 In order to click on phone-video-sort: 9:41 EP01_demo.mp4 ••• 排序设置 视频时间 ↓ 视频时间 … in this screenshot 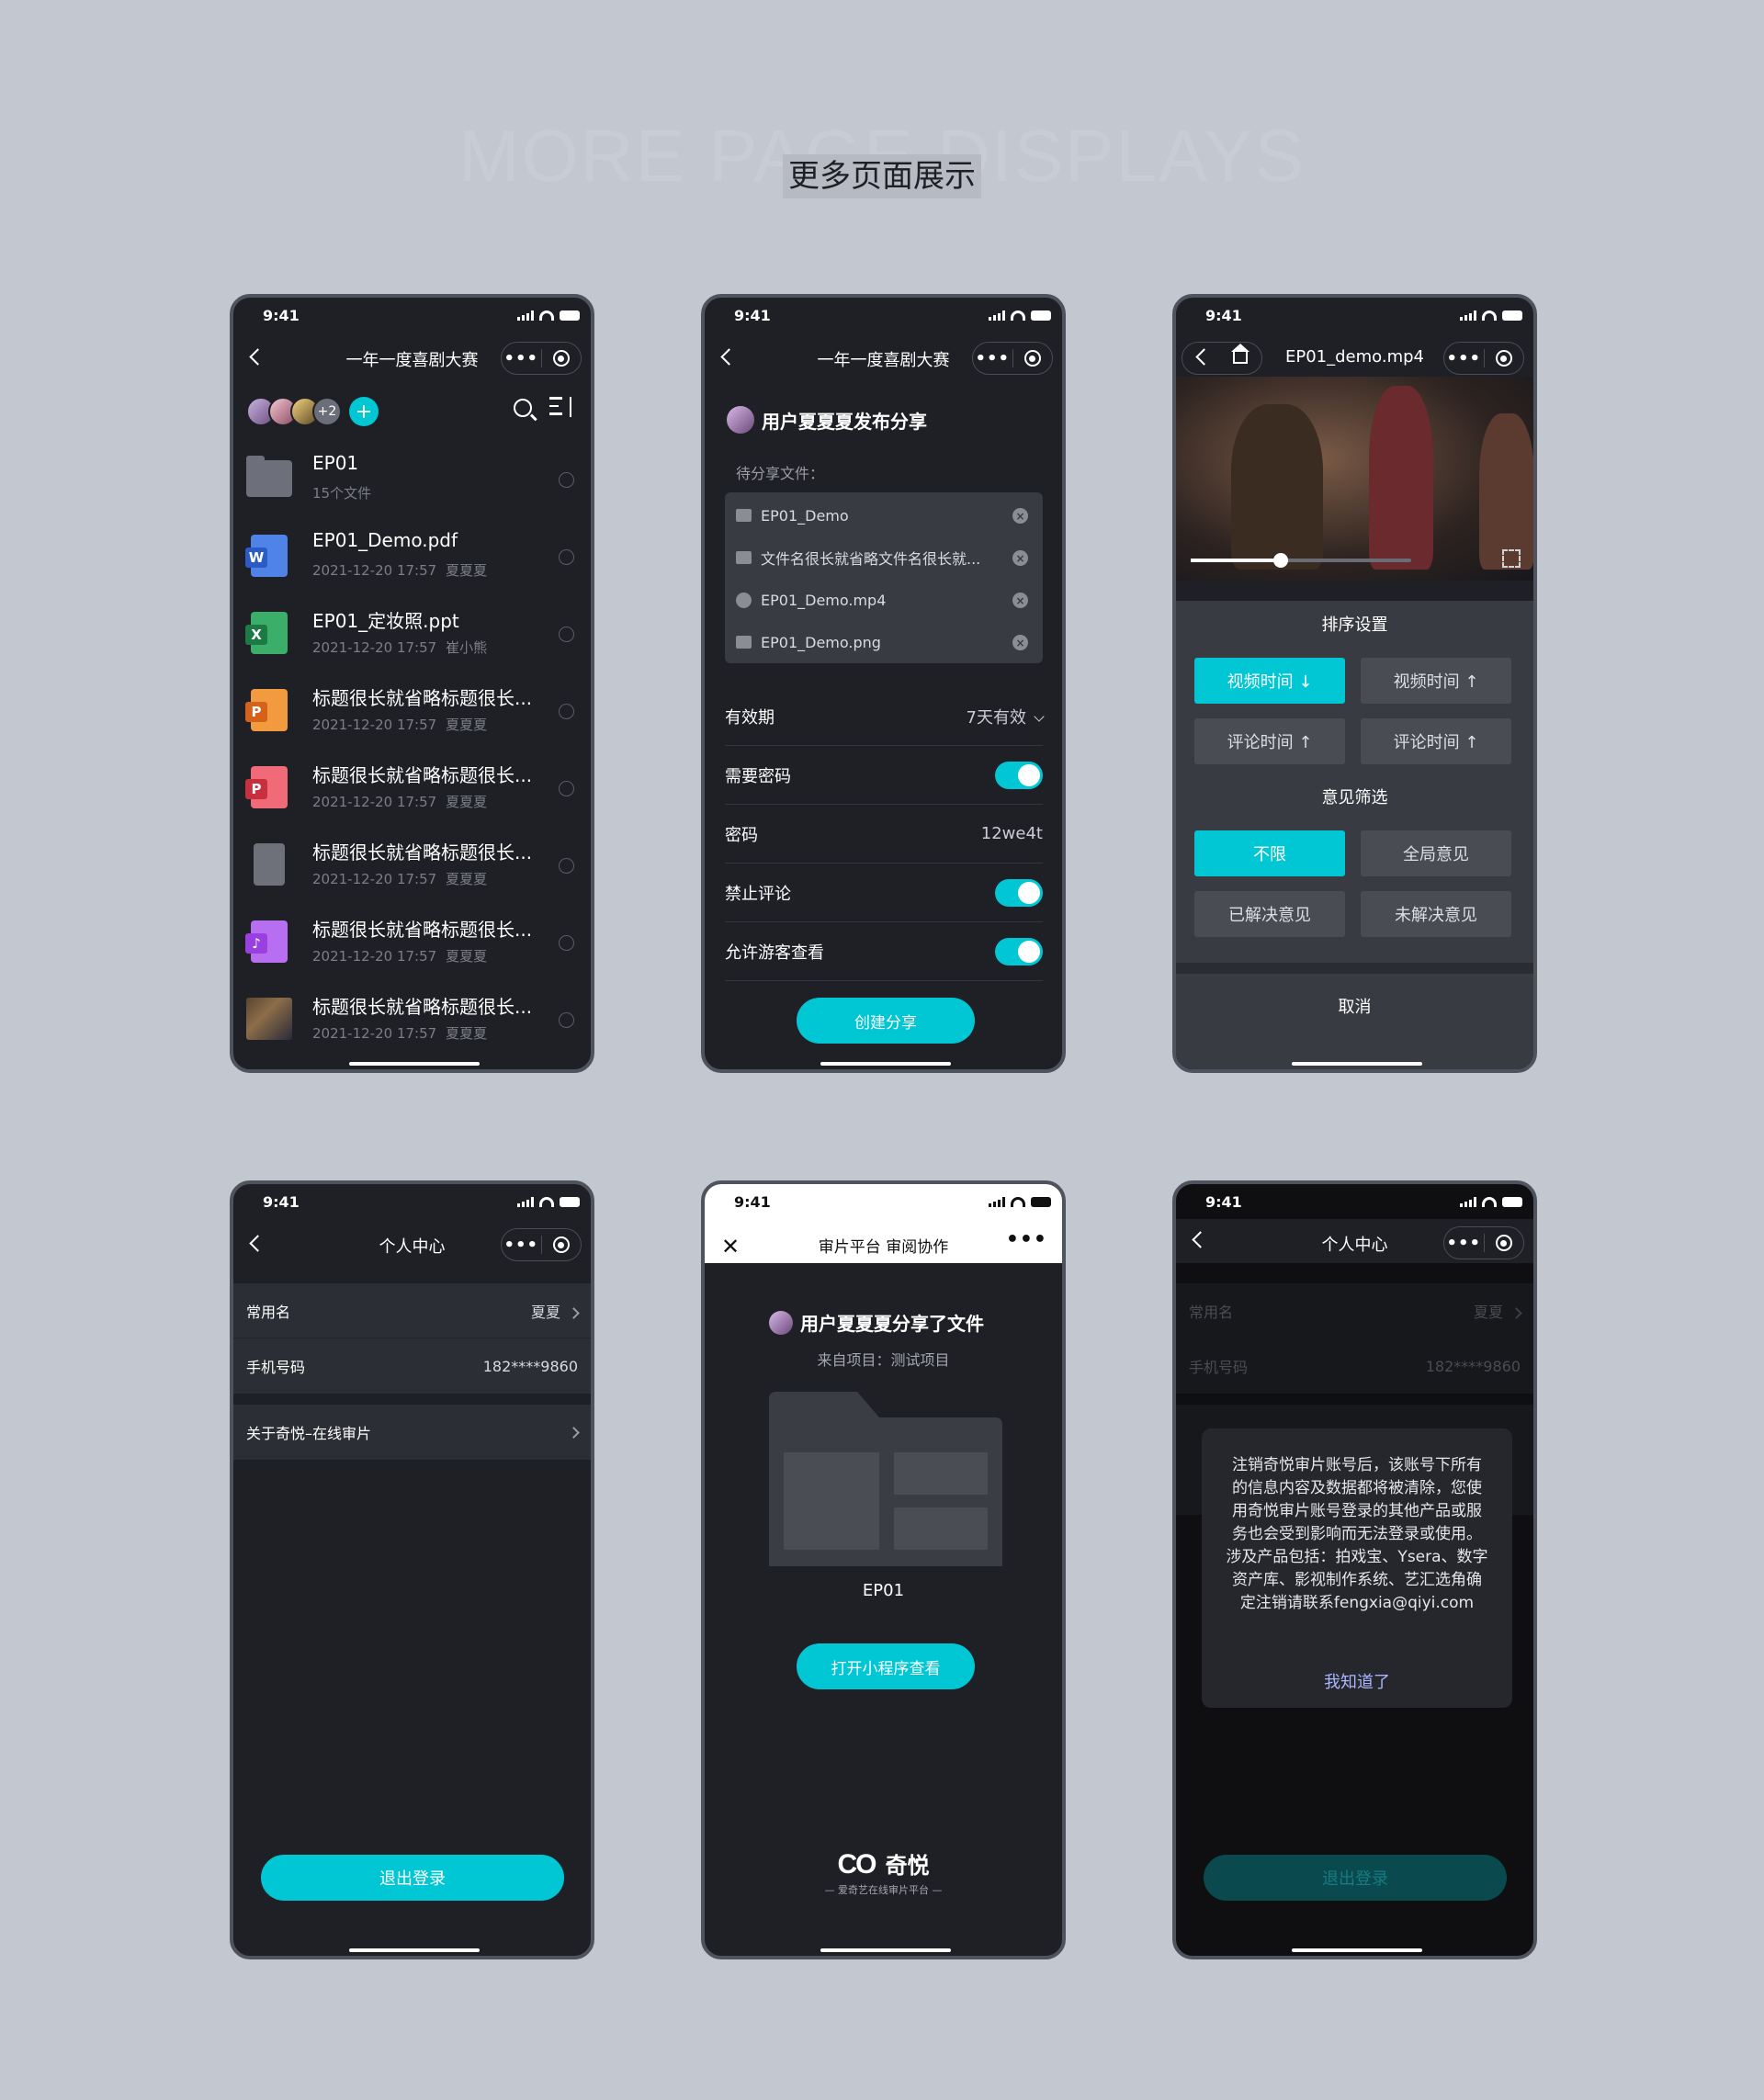, I will do `click(1354, 683)`.